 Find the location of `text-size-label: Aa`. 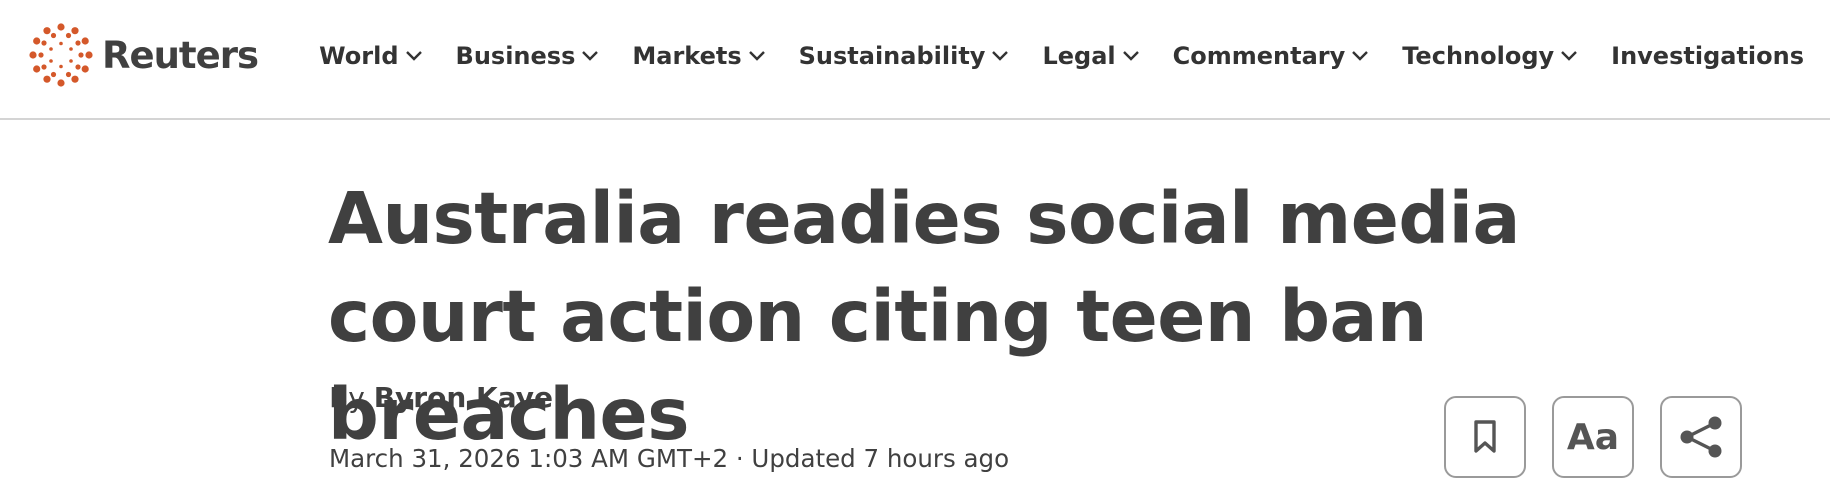

text-size-label: Aa is located at coordinates (1593, 437).